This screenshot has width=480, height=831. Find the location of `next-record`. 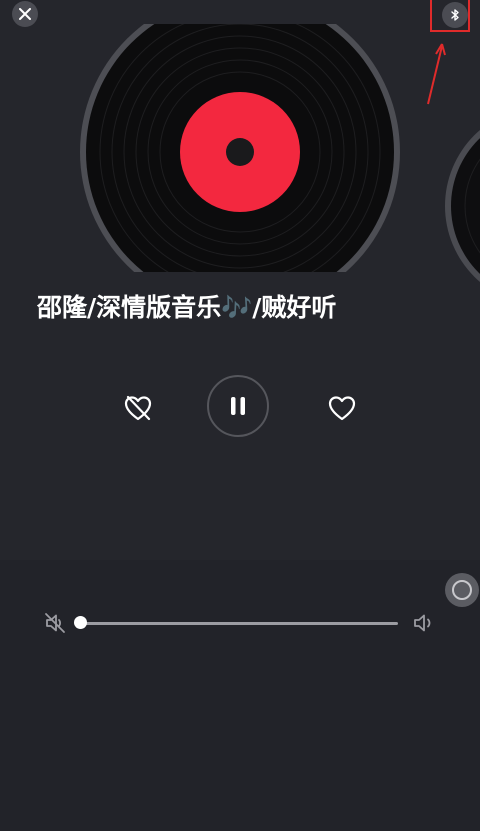

next-record is located at coordinates (462, 206).